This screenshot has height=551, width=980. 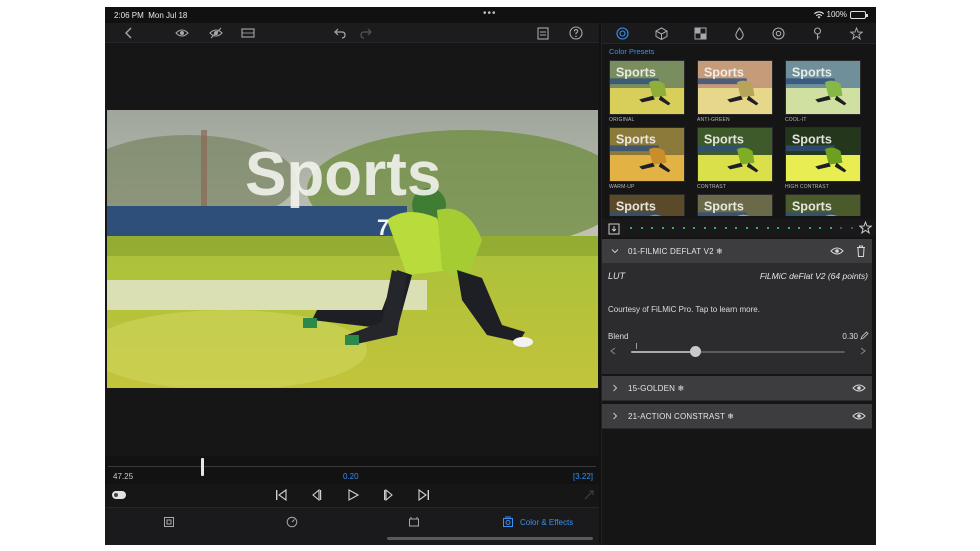 I want to click on layer-row: 21-ACTION CONSTRAST ❄, so click(x=737, y=416).